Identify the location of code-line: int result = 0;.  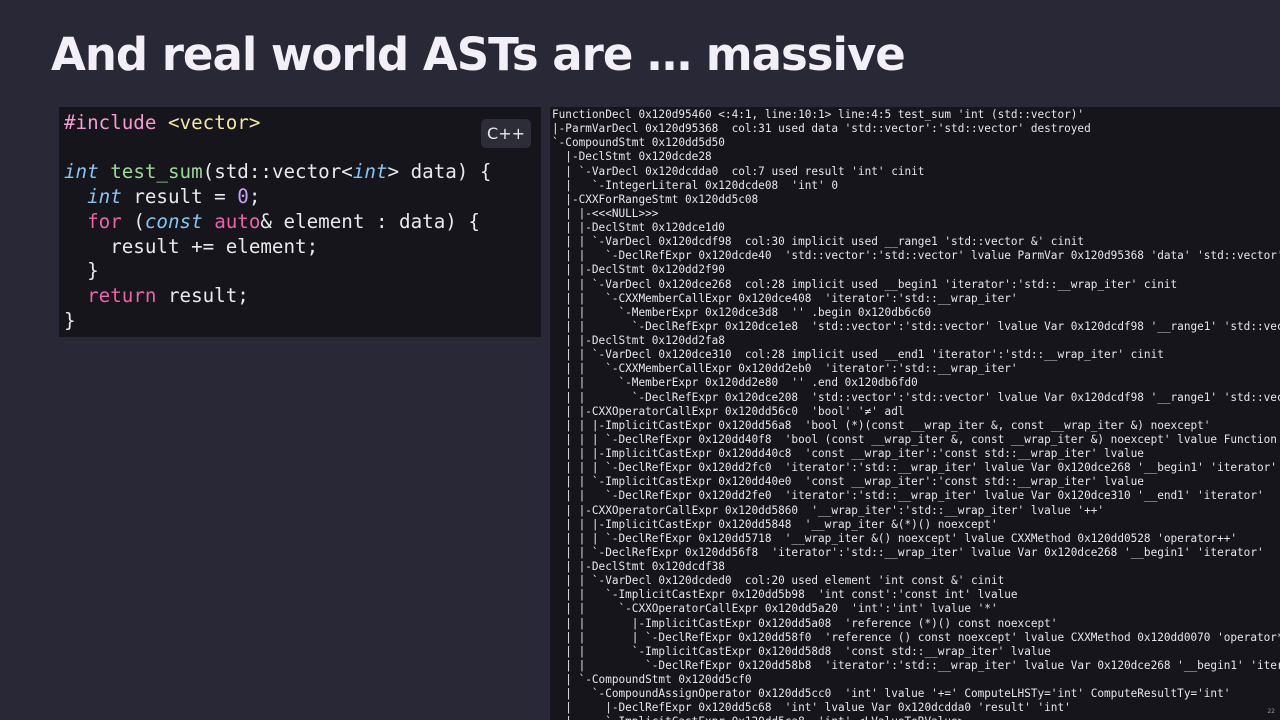
(174, 197).